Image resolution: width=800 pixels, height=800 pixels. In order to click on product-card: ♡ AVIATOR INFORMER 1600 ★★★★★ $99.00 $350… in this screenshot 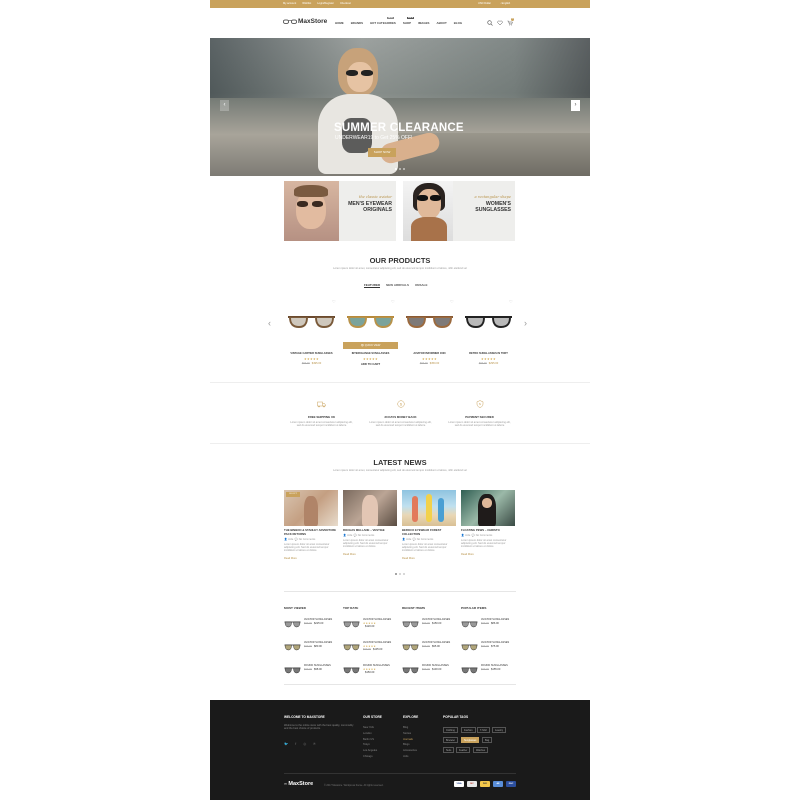, I will do `click(429, 333)`.